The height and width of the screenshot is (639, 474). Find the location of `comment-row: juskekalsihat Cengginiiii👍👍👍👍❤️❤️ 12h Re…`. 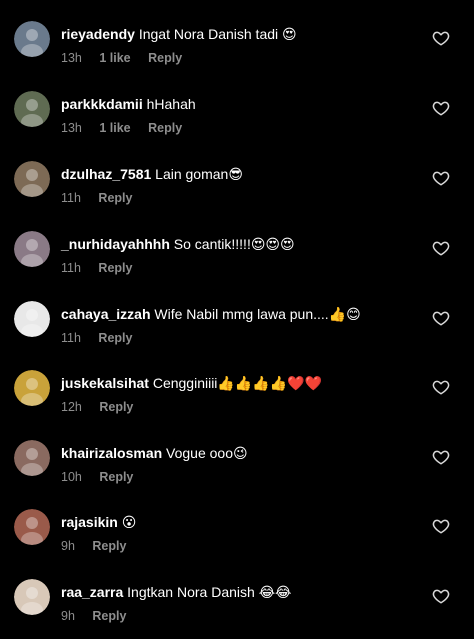

comment-row: juskekalsihat Cengginiiii👍👍👍👍❤️❤️ 12h Re… is located at coordinates (237, 399).